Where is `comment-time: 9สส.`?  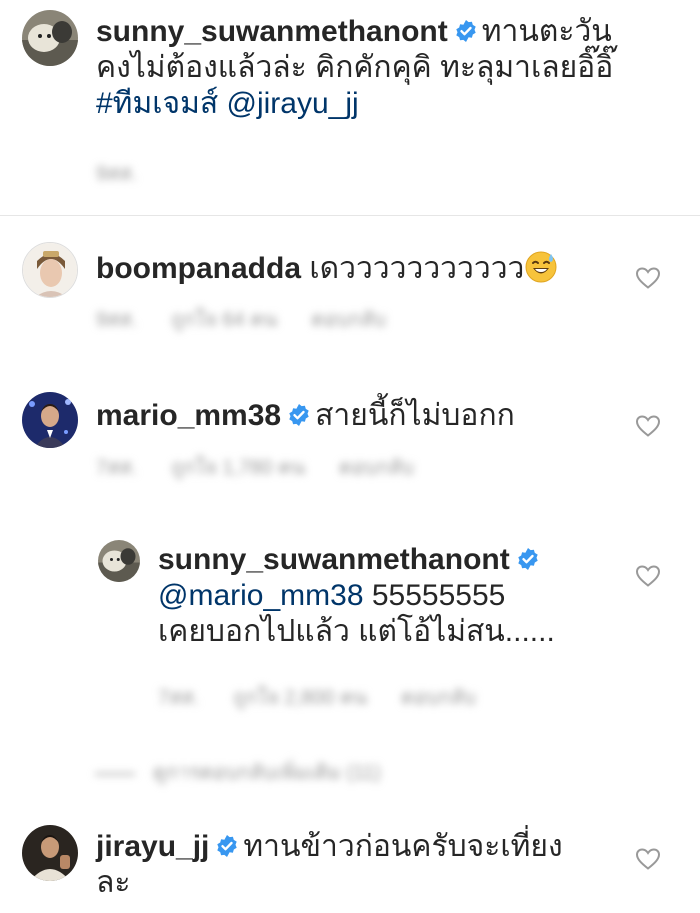
comment-time: 9สส. is located at coordinates (117, 320).